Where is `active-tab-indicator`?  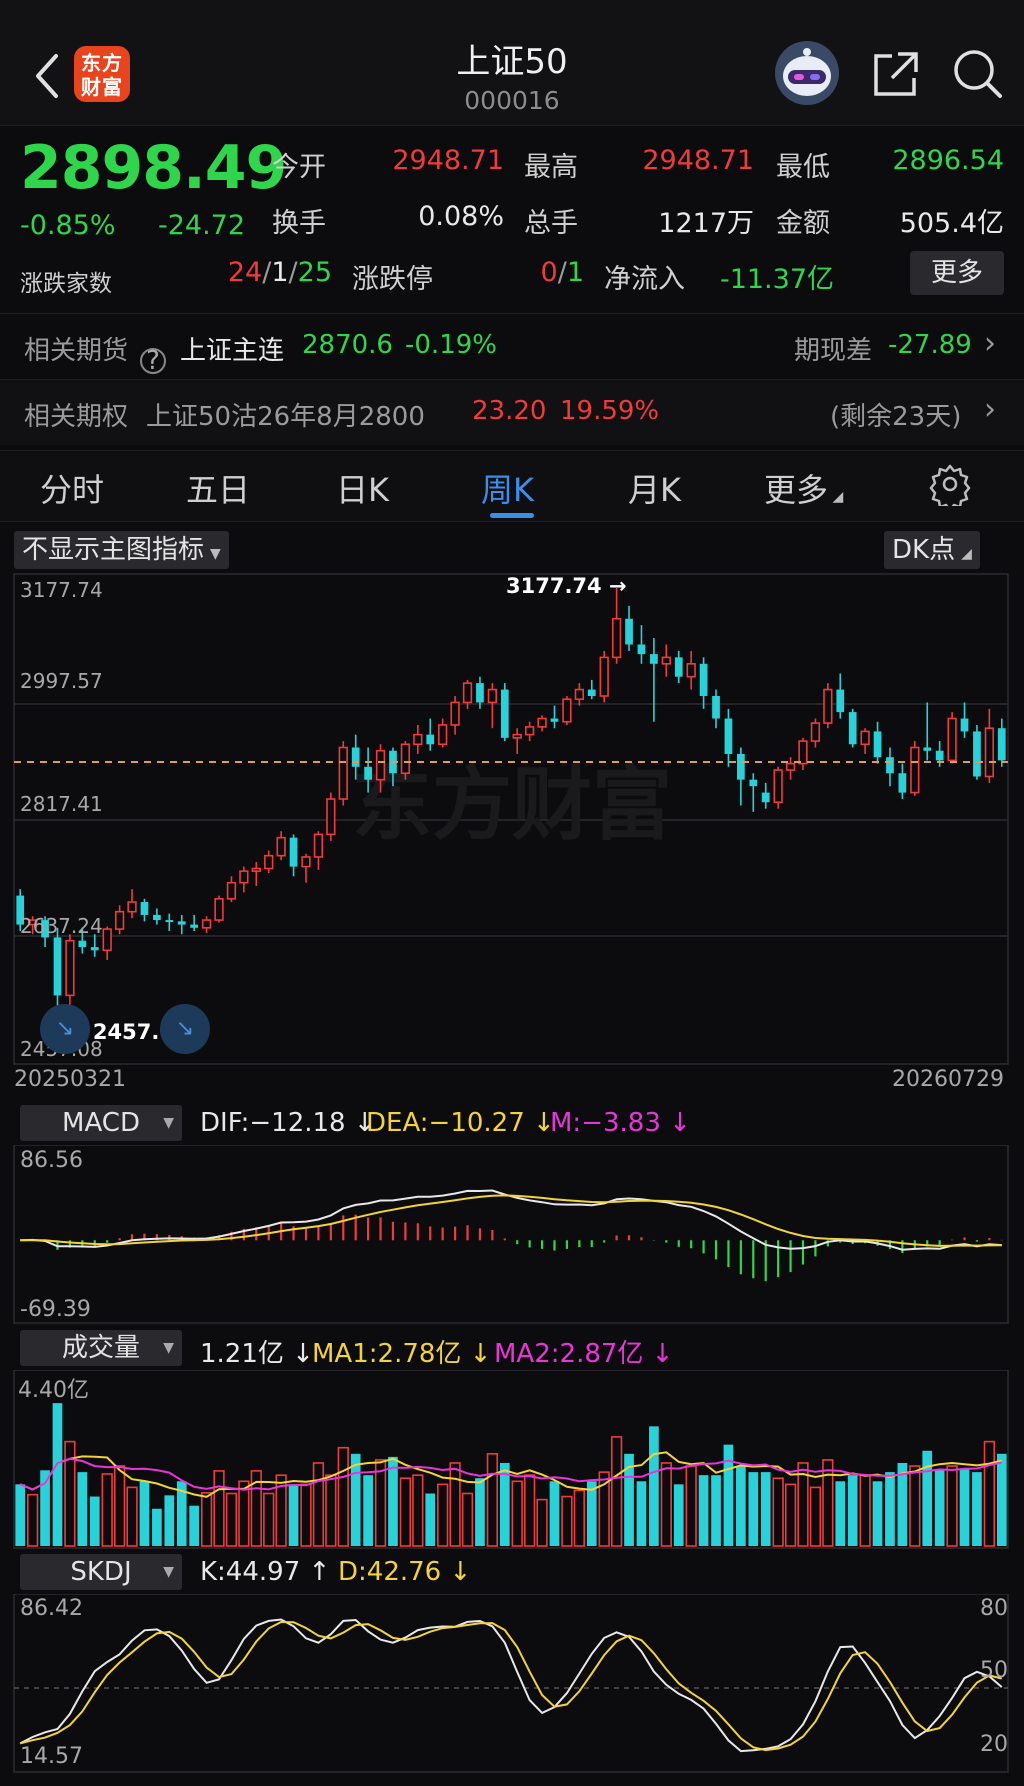
active-tab-indicator is located at coordinates (512, 515).